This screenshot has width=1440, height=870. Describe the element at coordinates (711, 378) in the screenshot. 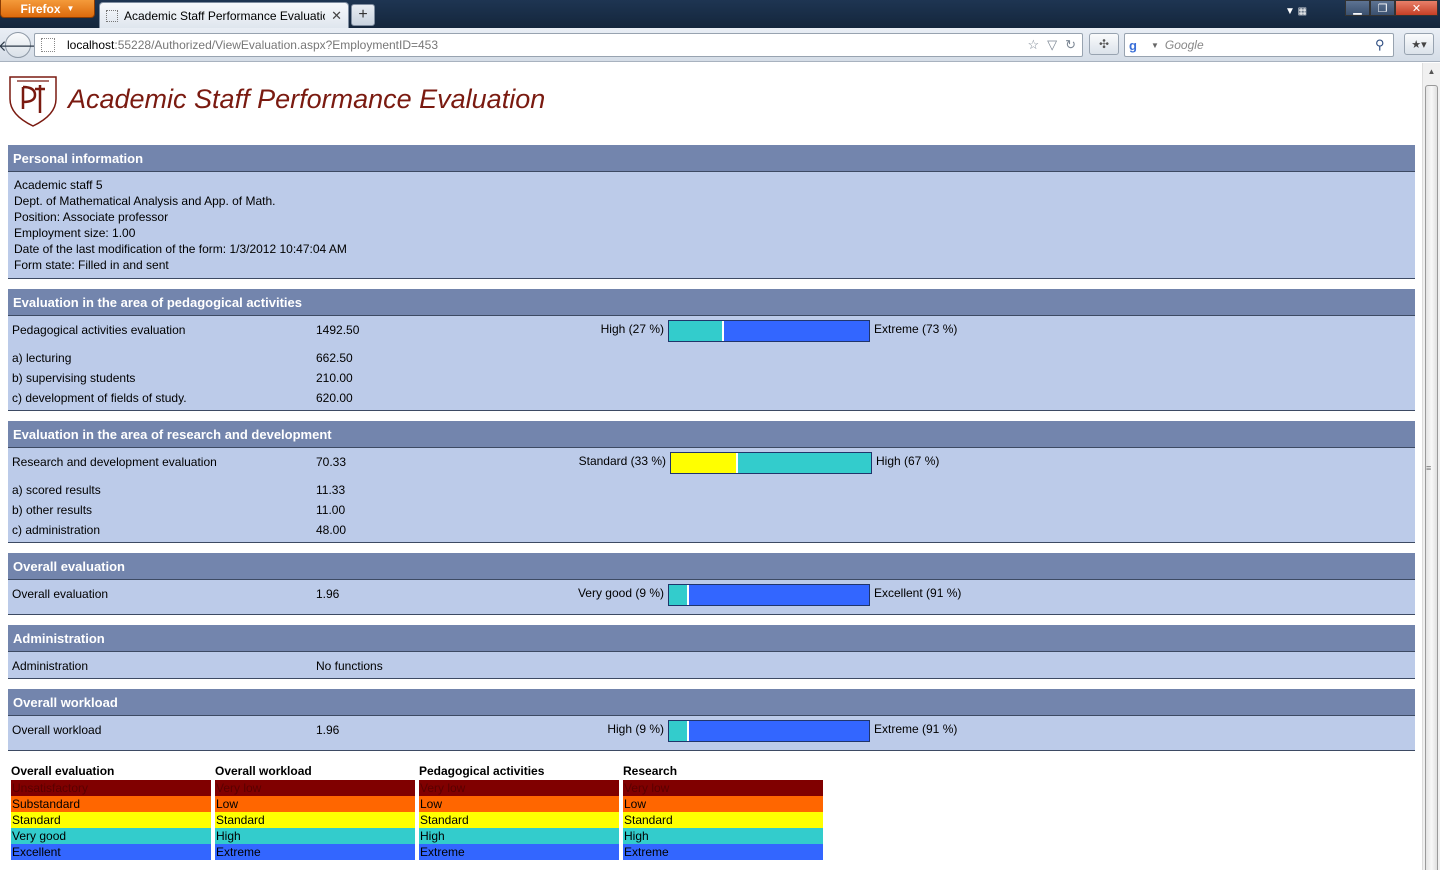

I see `sub-row: b) supervising students 210.00` at that location.